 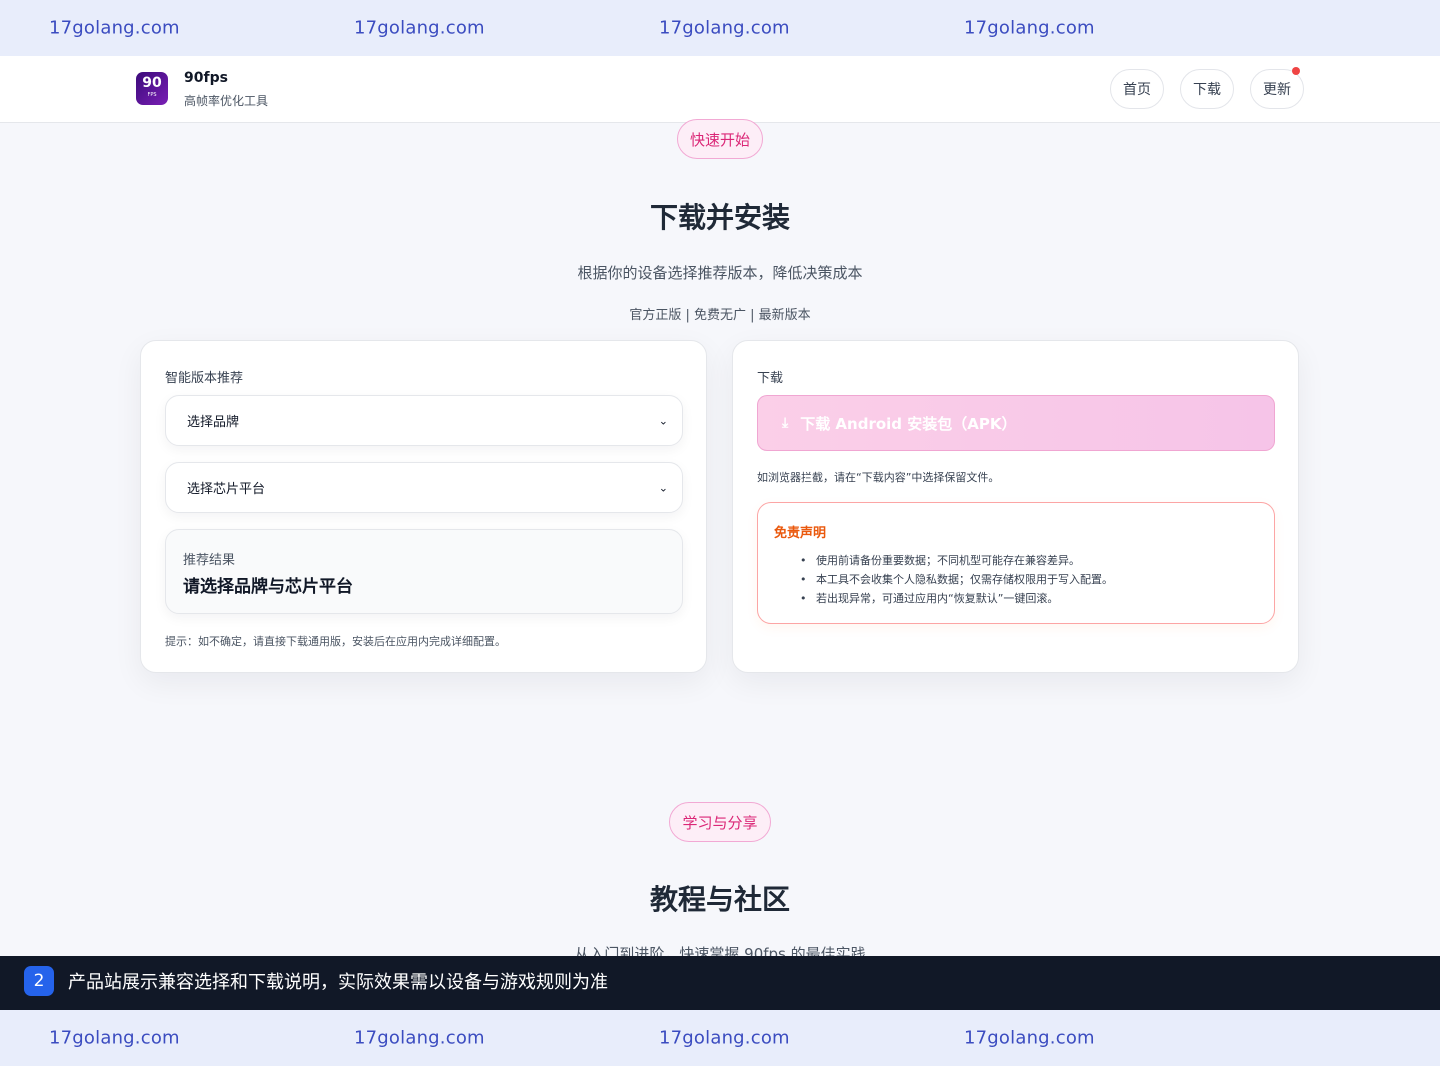 I want to click on result-label: 推荐结果, so click(x=209, y=560).